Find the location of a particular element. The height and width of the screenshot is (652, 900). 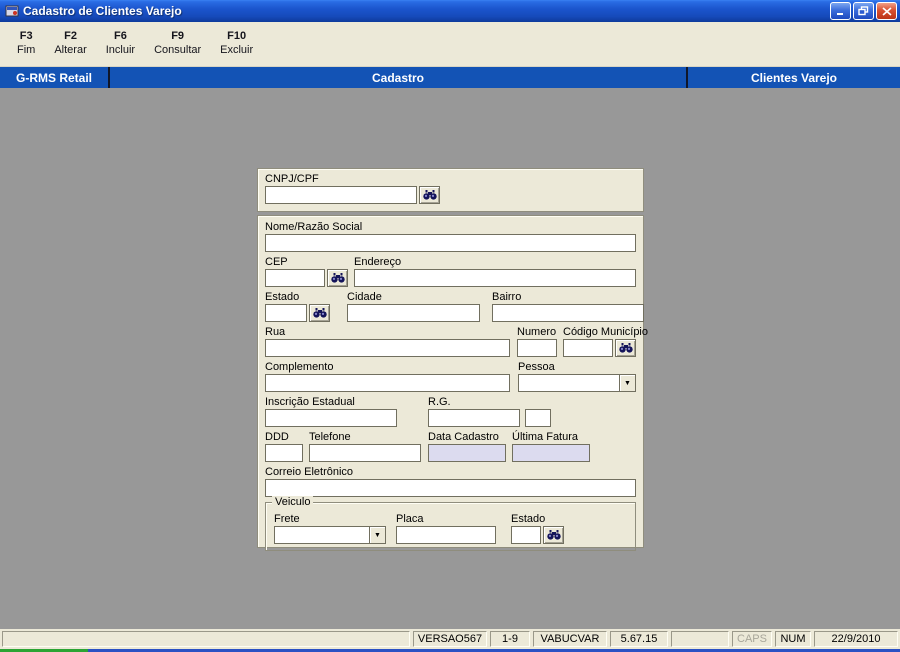

frete-label: Frete is located at coordinates (287, 519).